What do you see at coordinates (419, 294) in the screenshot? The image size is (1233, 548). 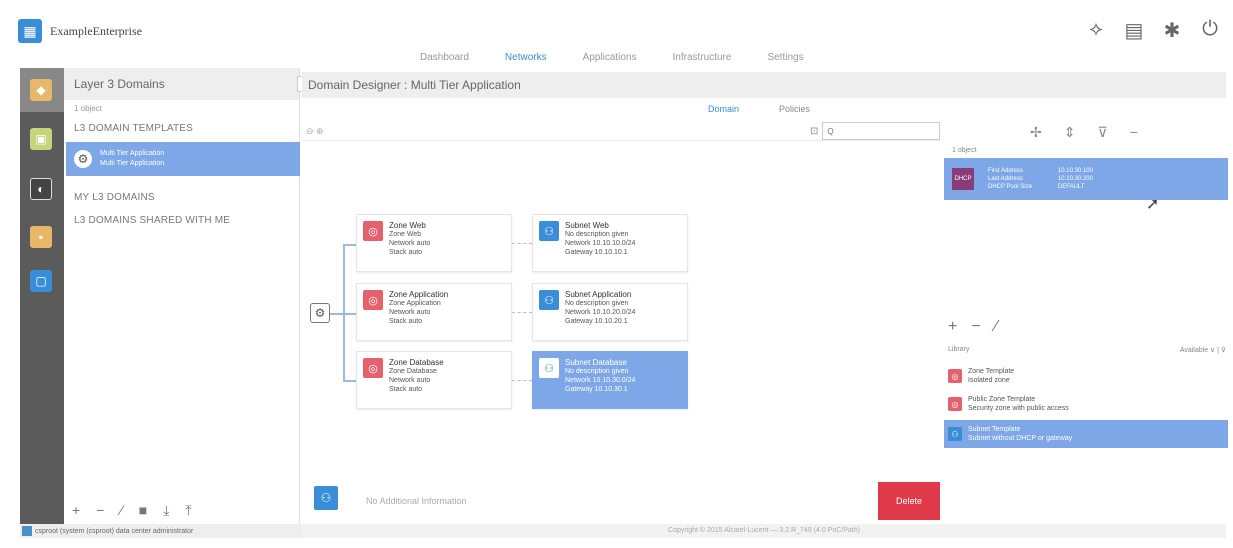 I see `zone-title: Zone Application` at bounding box center [419, 294].